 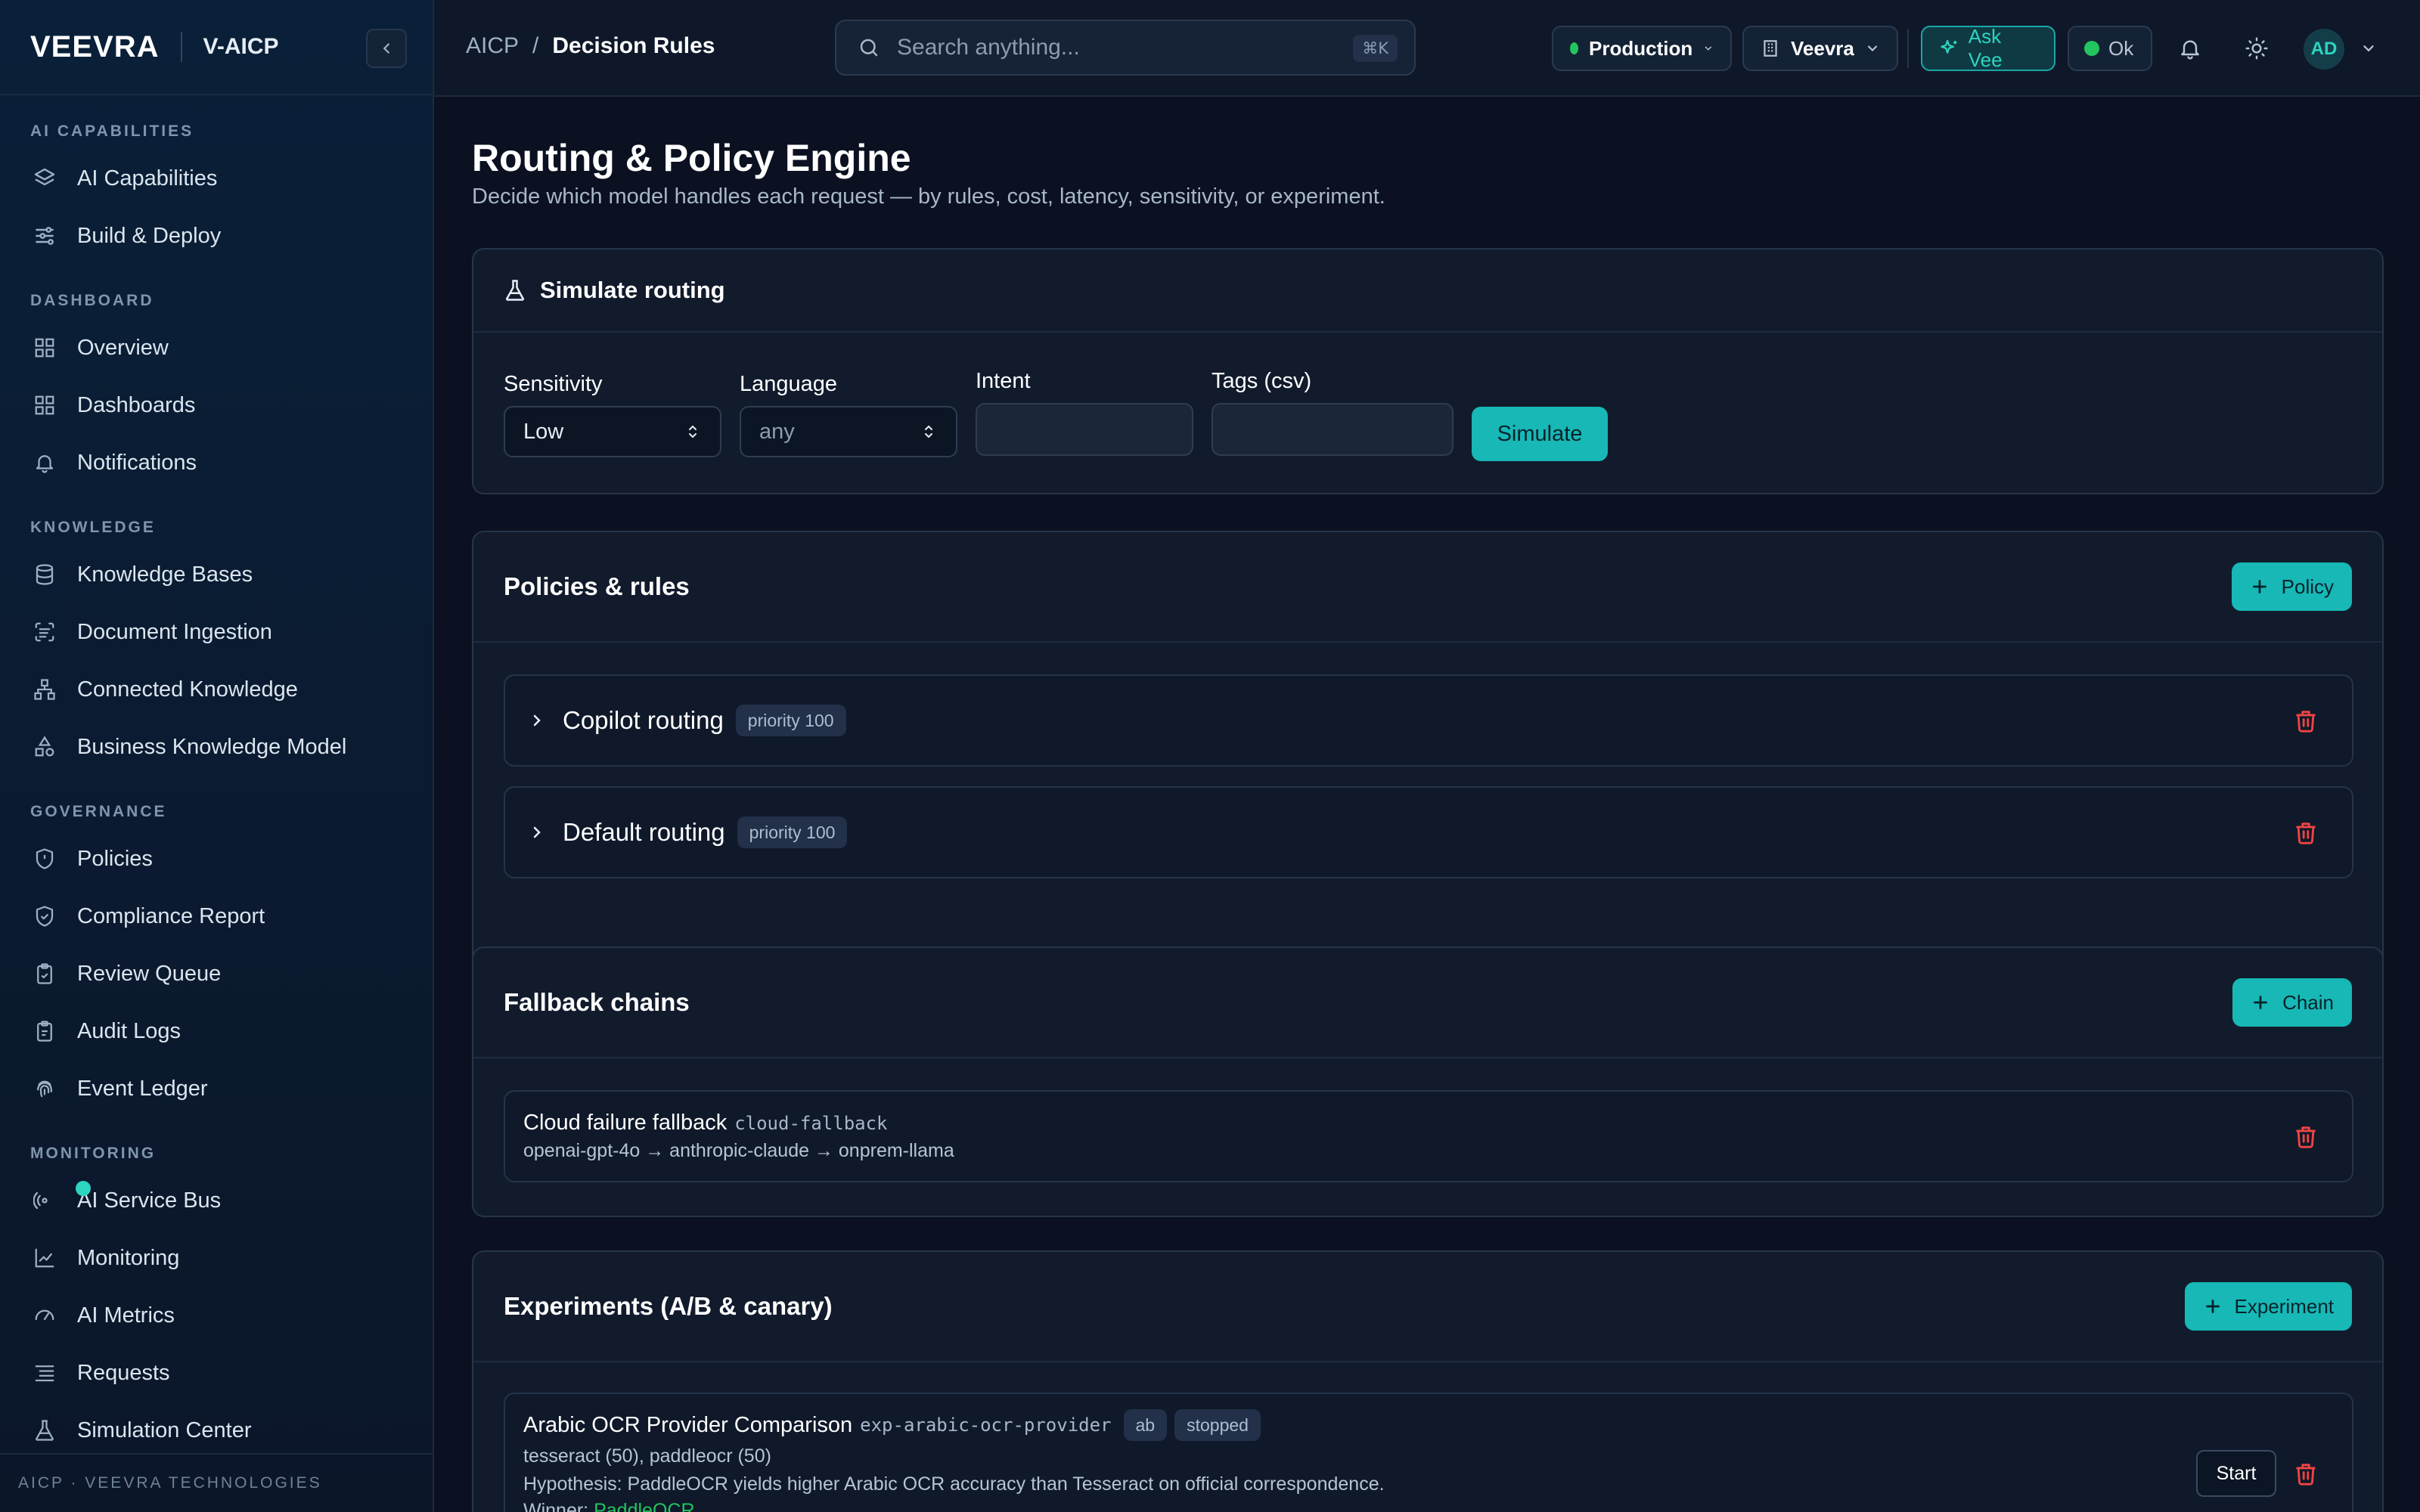 I want to click on sidebar-item-overview: Overview, so click(x=216, y=347).